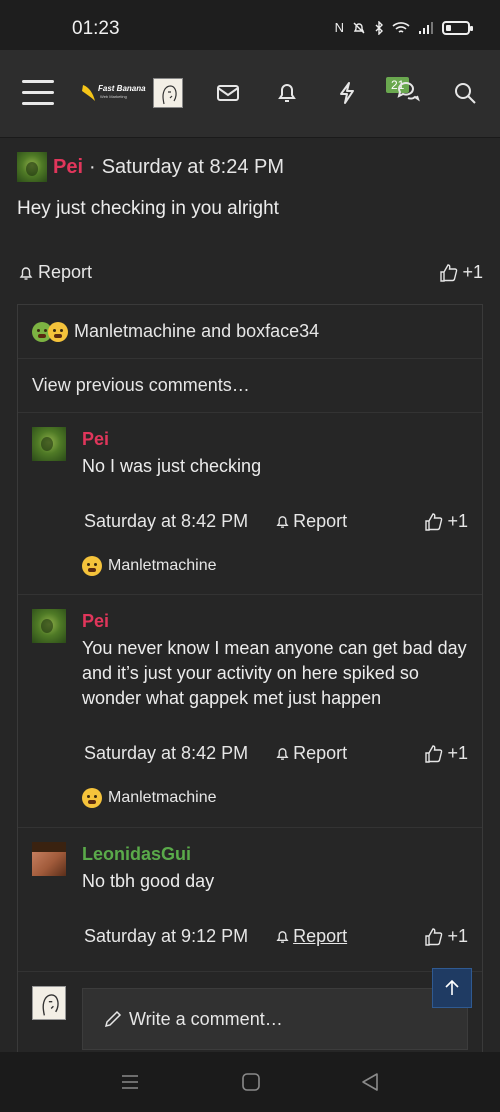  Describe the element at coordinates (379, 27) in the screenshot. I see `bluetooth-icon` at that location.